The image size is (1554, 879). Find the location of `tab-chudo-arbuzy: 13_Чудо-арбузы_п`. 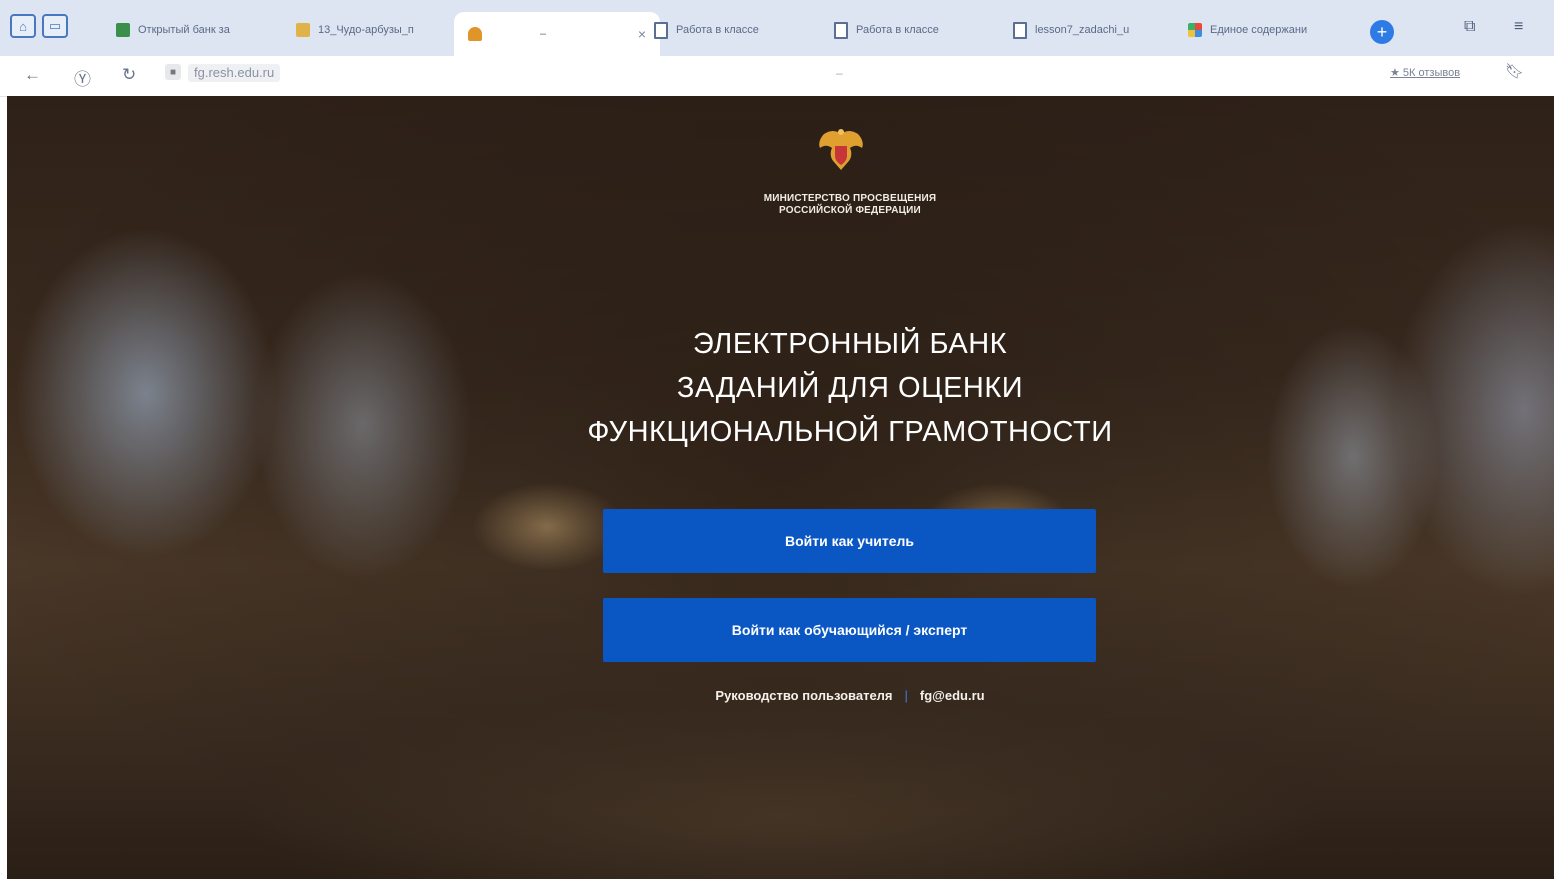

tab-chudo-arbuzy: 13_Чудо-арбузы_п is located at coordinates (371, 30).